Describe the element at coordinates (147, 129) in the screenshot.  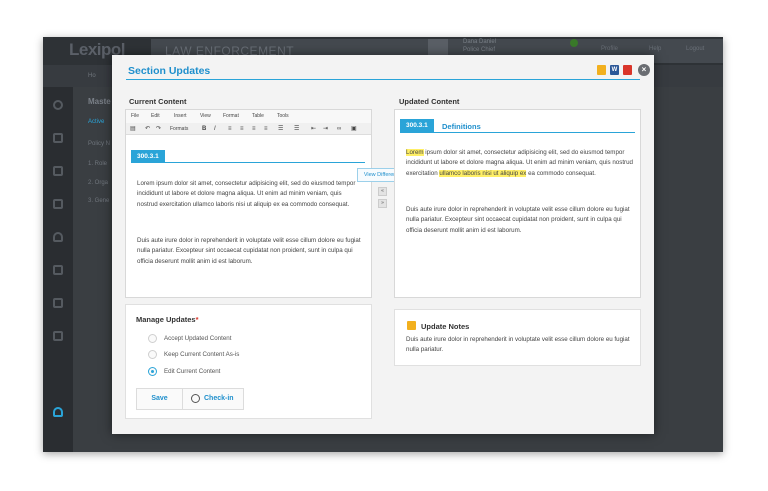
I see `undo-icon: ↶` at that location.